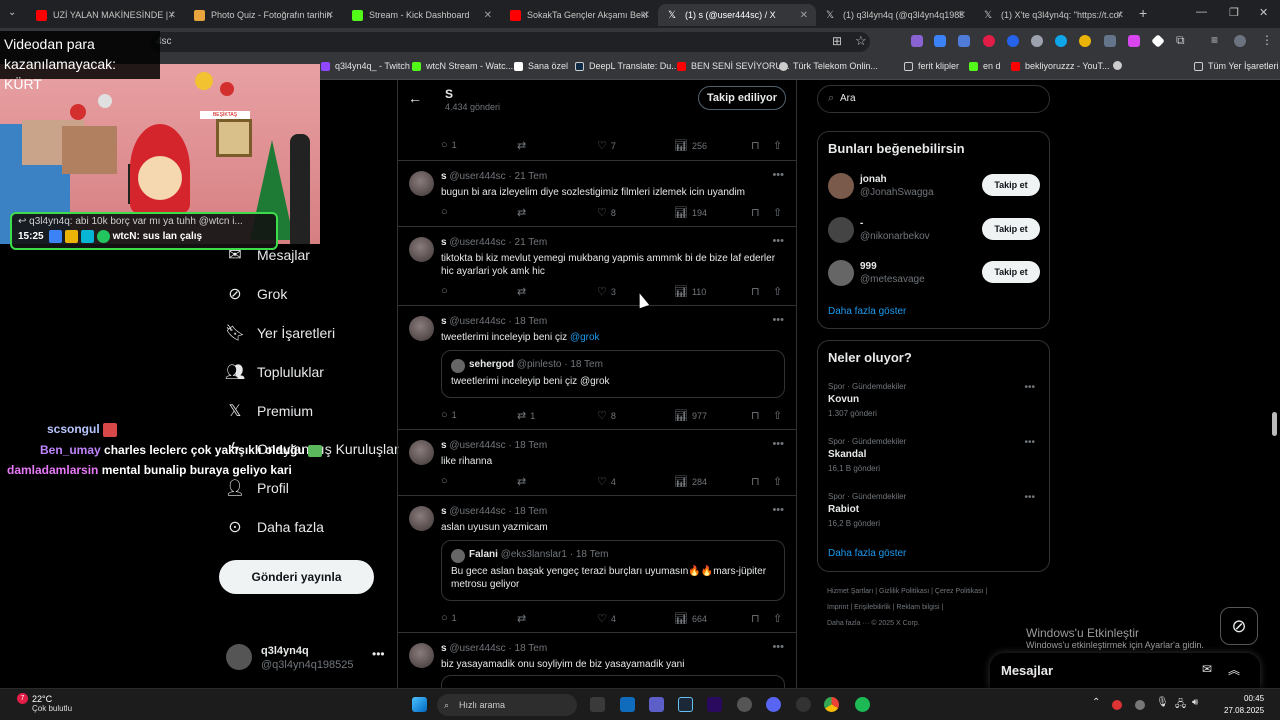 This screenshot has width=1280, height=720. What do you see at coordinates (773, 704) in the screenshot?
I see `discord-icon` at bounding box center [773, 704].